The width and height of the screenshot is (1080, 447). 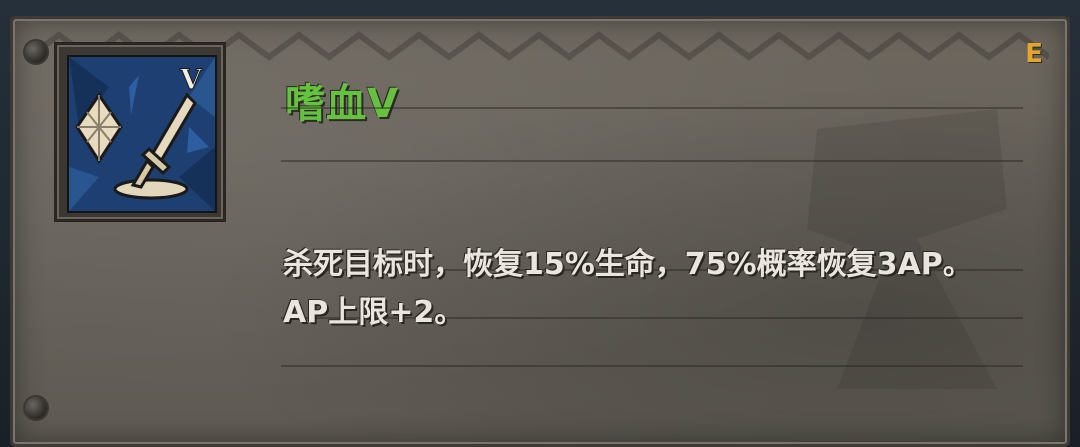 I want to click on bolt-bottom-left, so click(x=36, y=408).